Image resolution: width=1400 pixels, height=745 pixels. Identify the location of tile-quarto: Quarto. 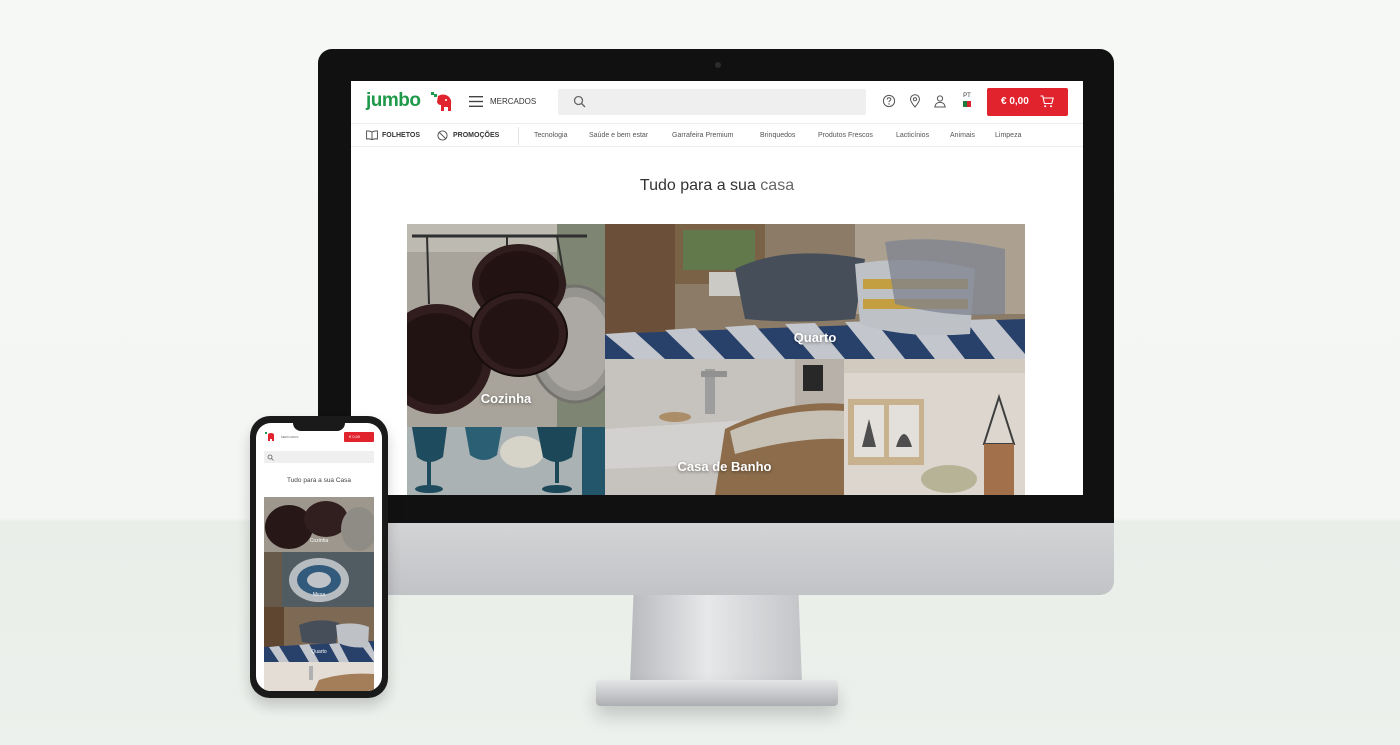
(815, 291).